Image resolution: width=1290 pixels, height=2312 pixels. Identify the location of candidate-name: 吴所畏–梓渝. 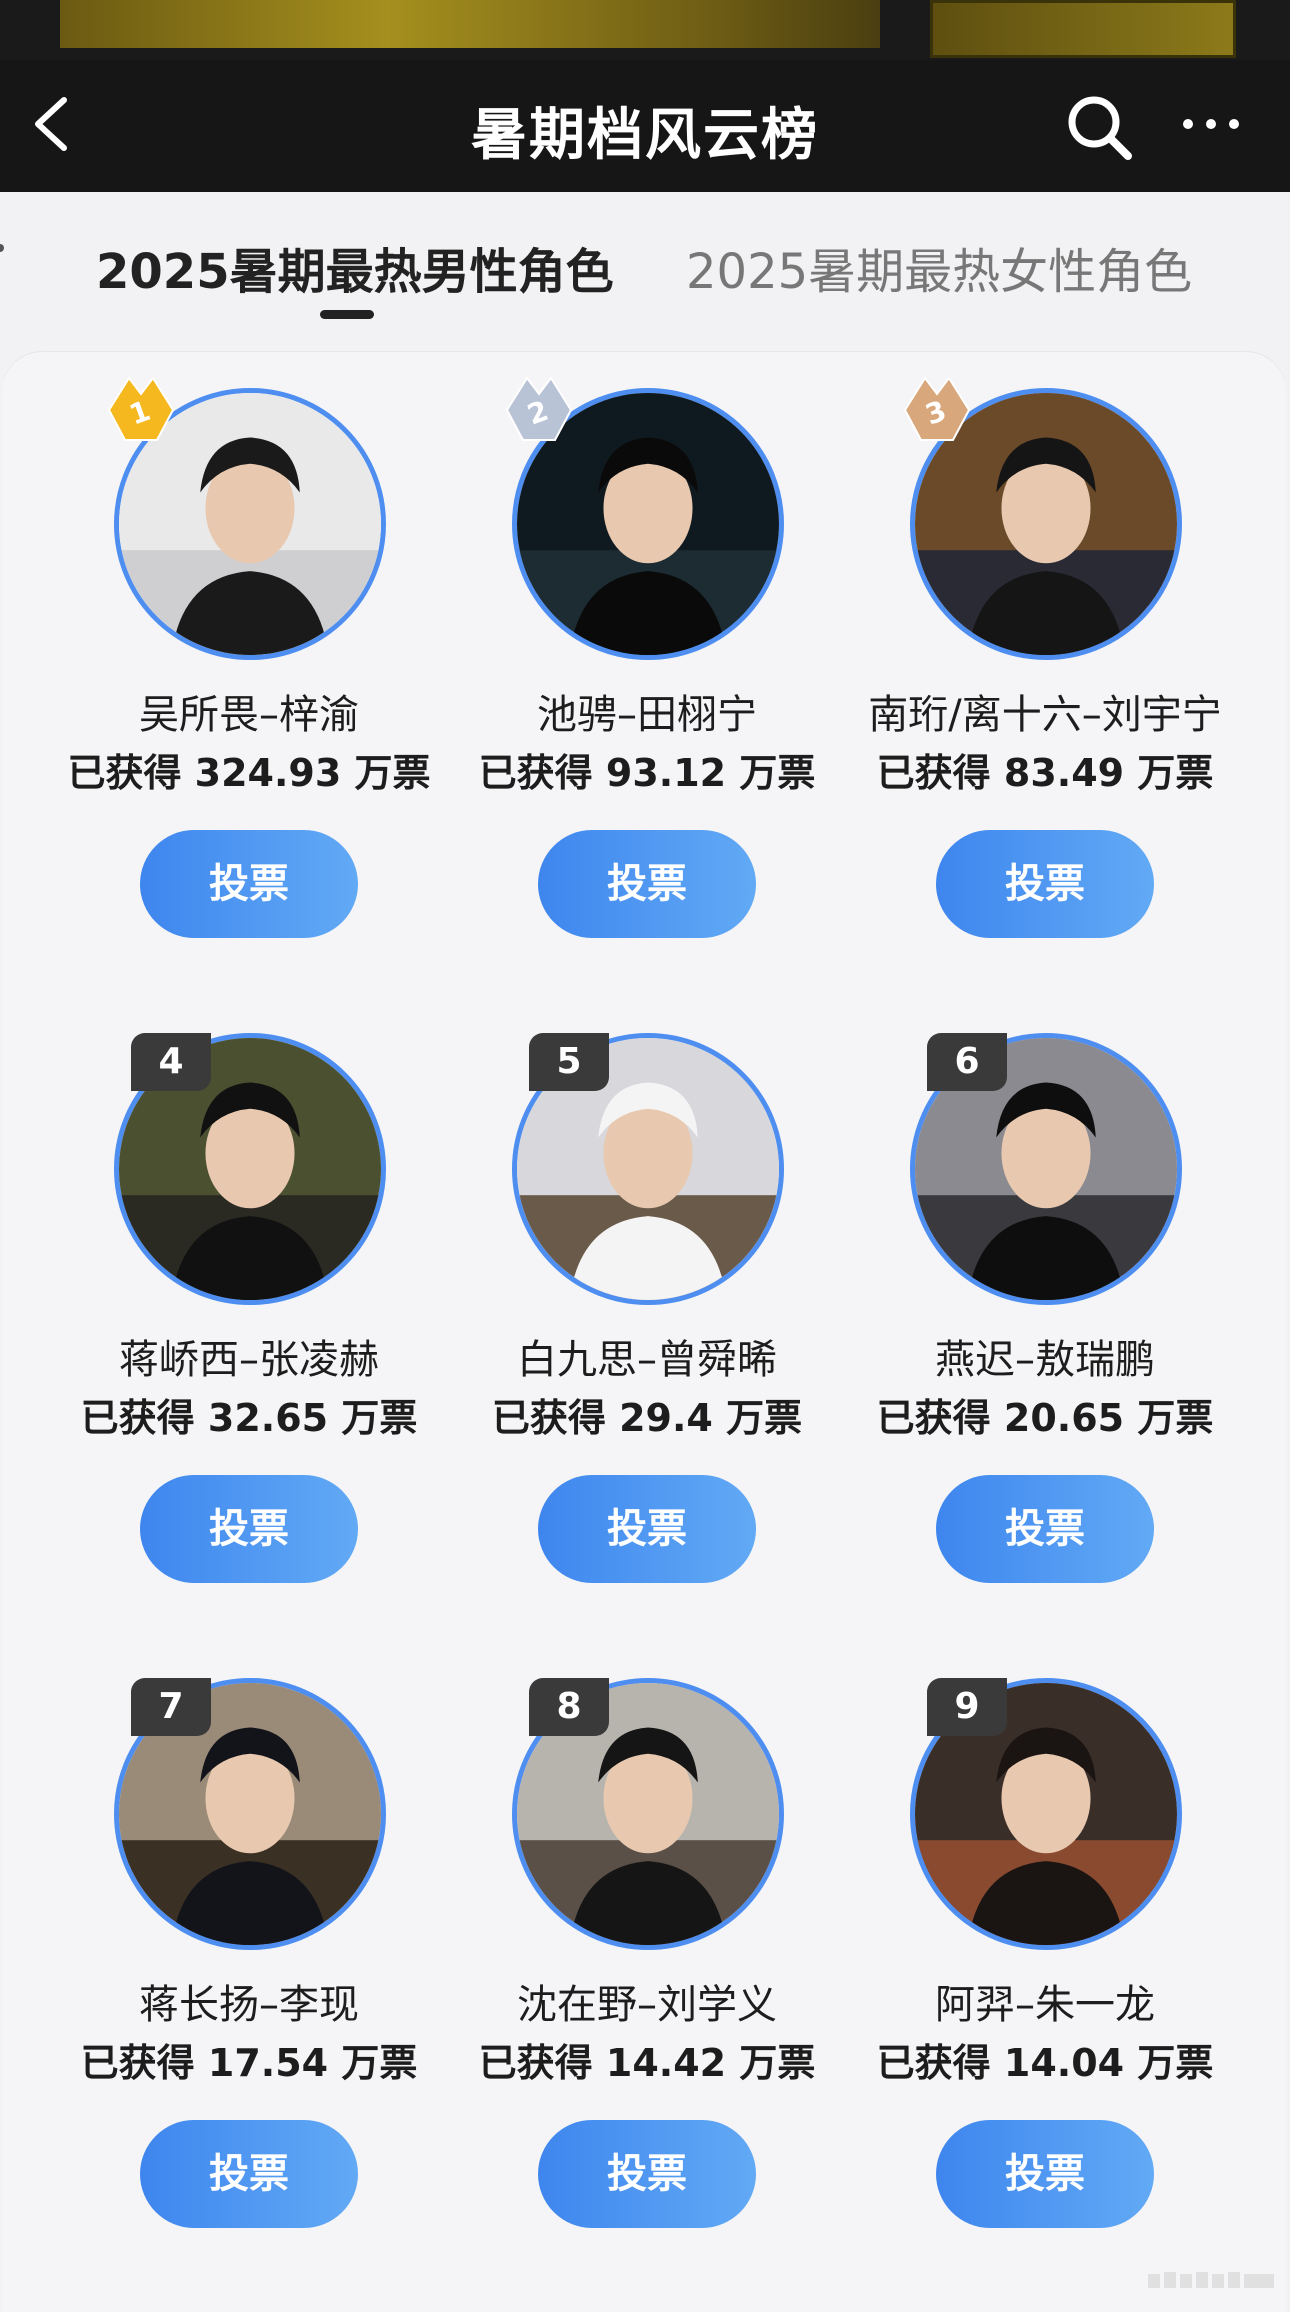
(249, 715).